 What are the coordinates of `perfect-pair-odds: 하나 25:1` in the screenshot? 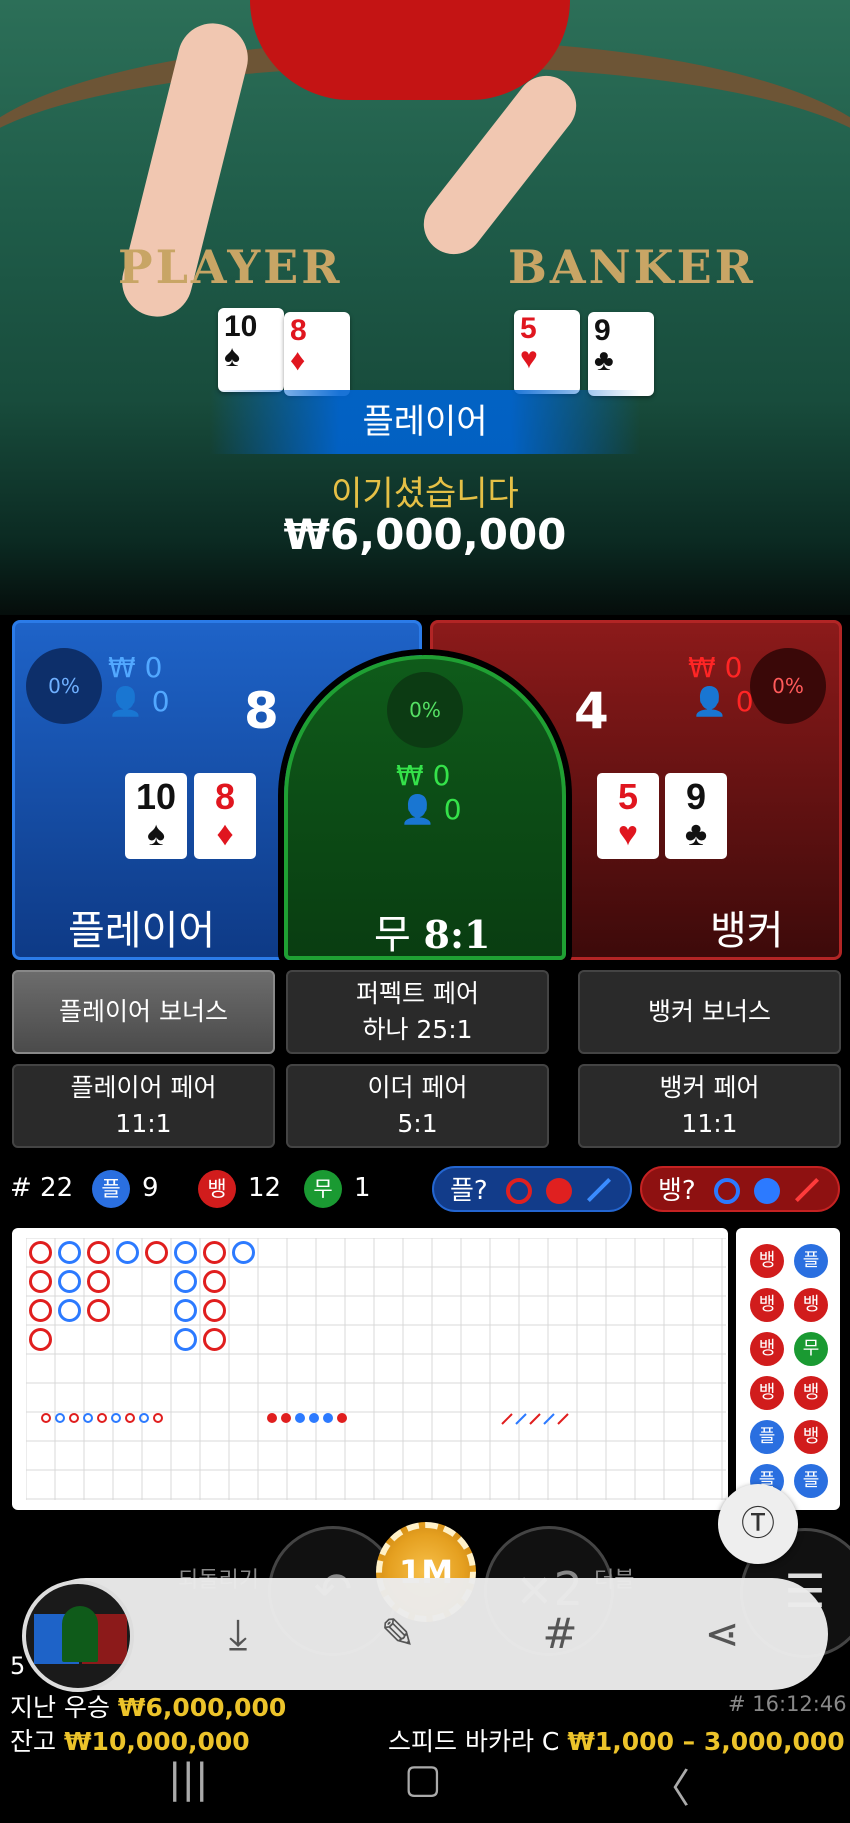 It's located at (417, 1029).